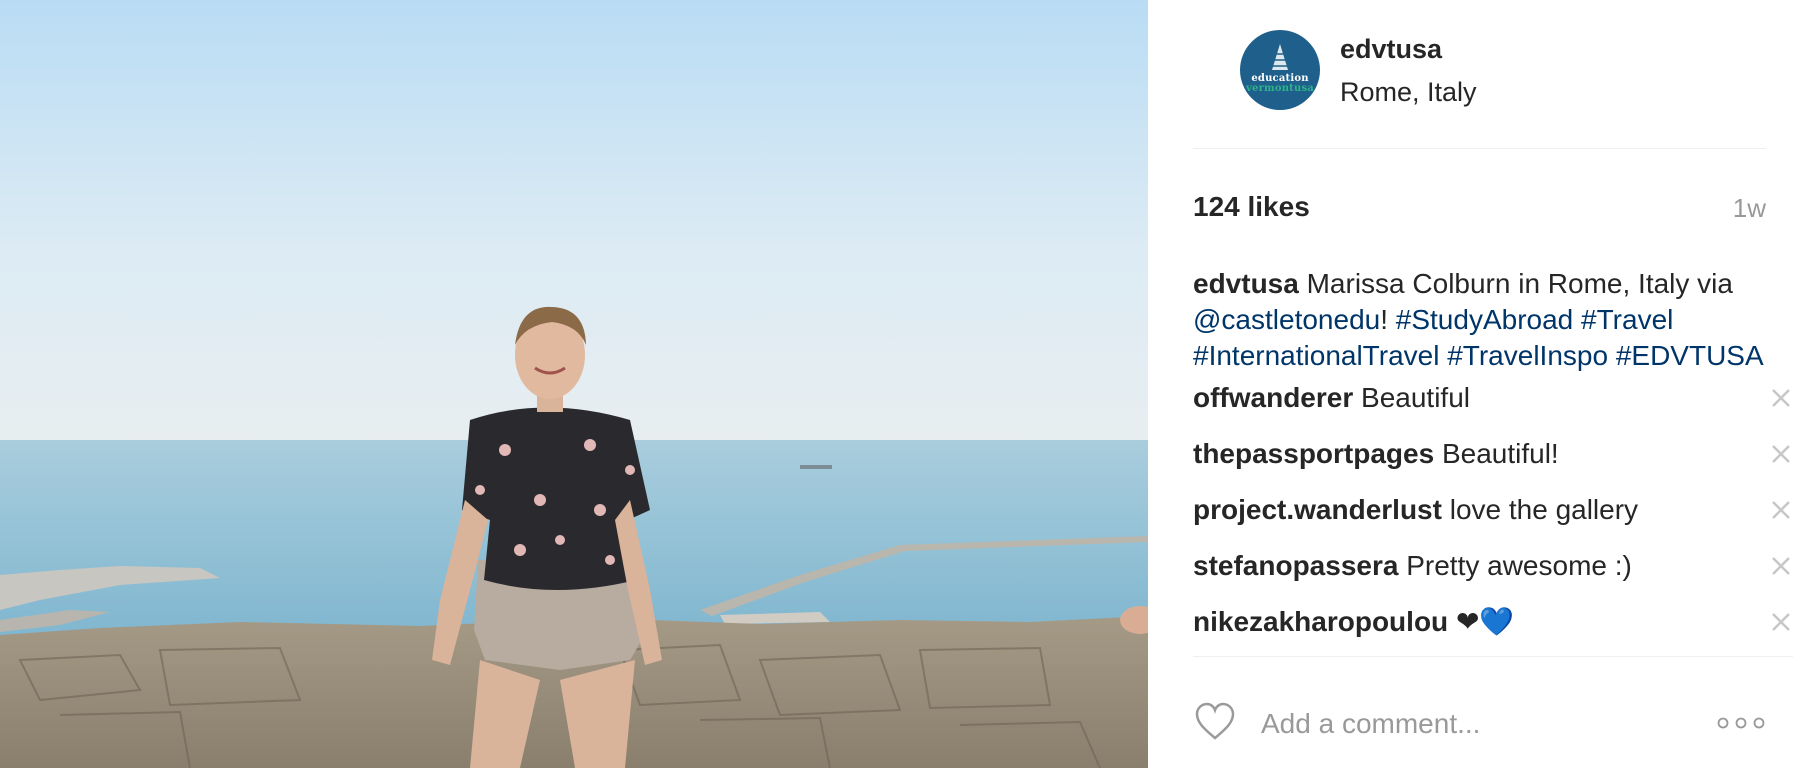 This screenshot has height=768, width=1806. I want to click on hashtag: #StudyAbroad, so click(1484, 319).